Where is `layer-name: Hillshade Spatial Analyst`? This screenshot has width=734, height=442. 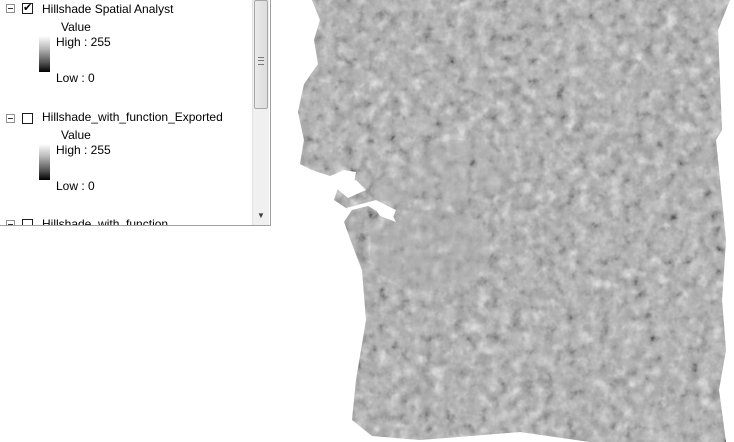
layer-name: Hillshade Spatial Analyst is located at coordinates (107, 9).